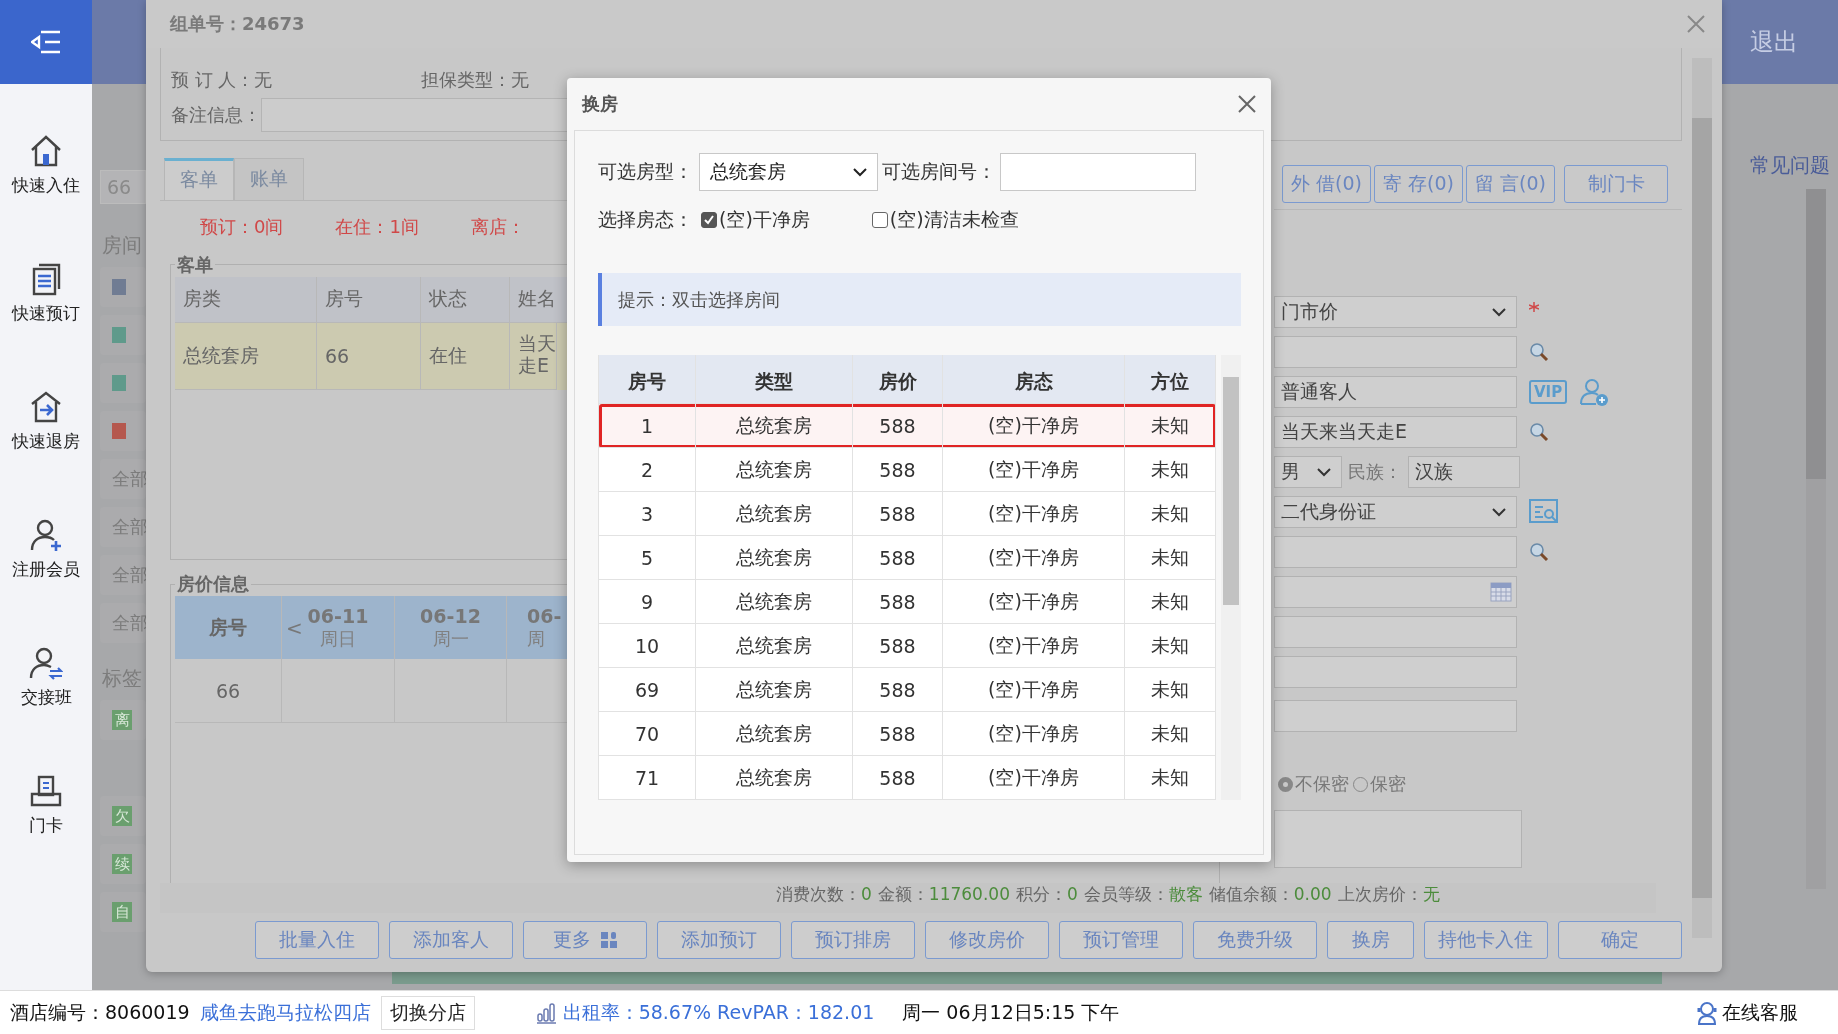 Image resolution: width=1838 pixels, height=1034 pixels. I want to click on info-label: 储值余额：, so click(1251, 894).